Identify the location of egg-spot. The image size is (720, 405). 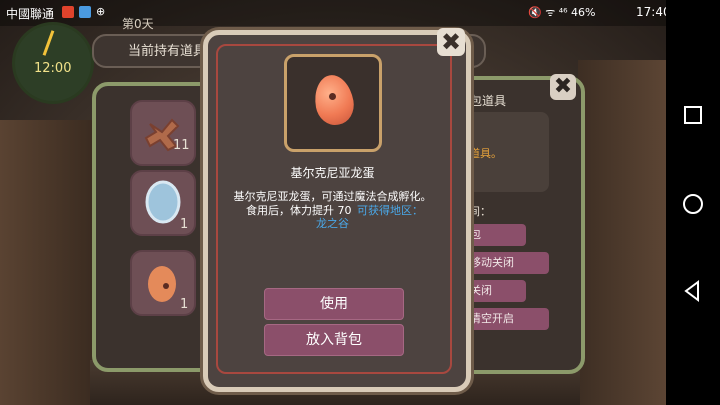
(332, 96).